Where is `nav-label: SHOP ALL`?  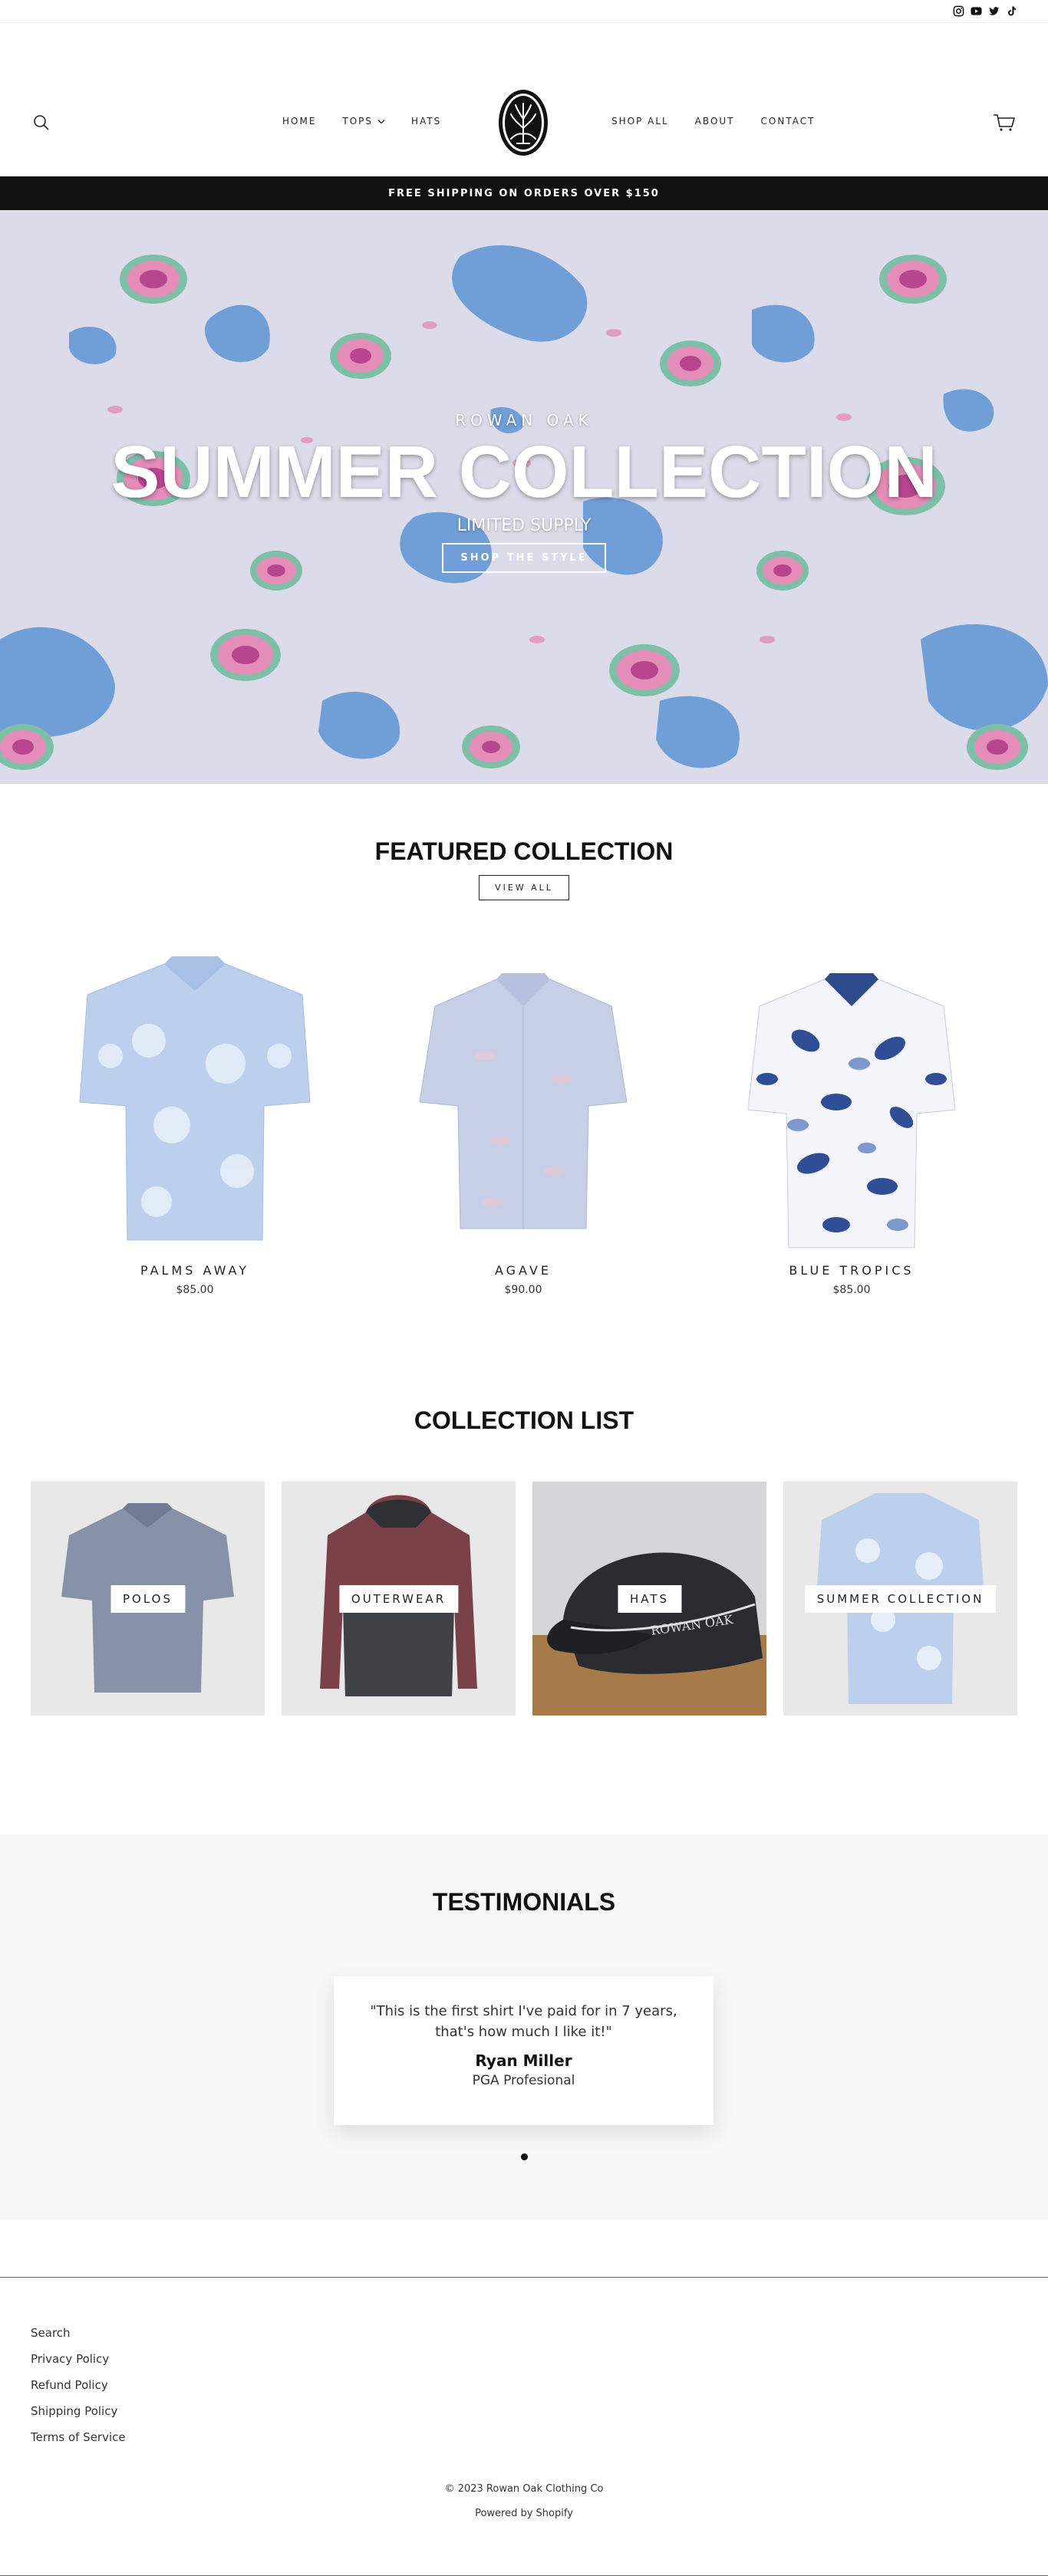
nav-label: SHOP ALL is located at coordinates (640, 121).